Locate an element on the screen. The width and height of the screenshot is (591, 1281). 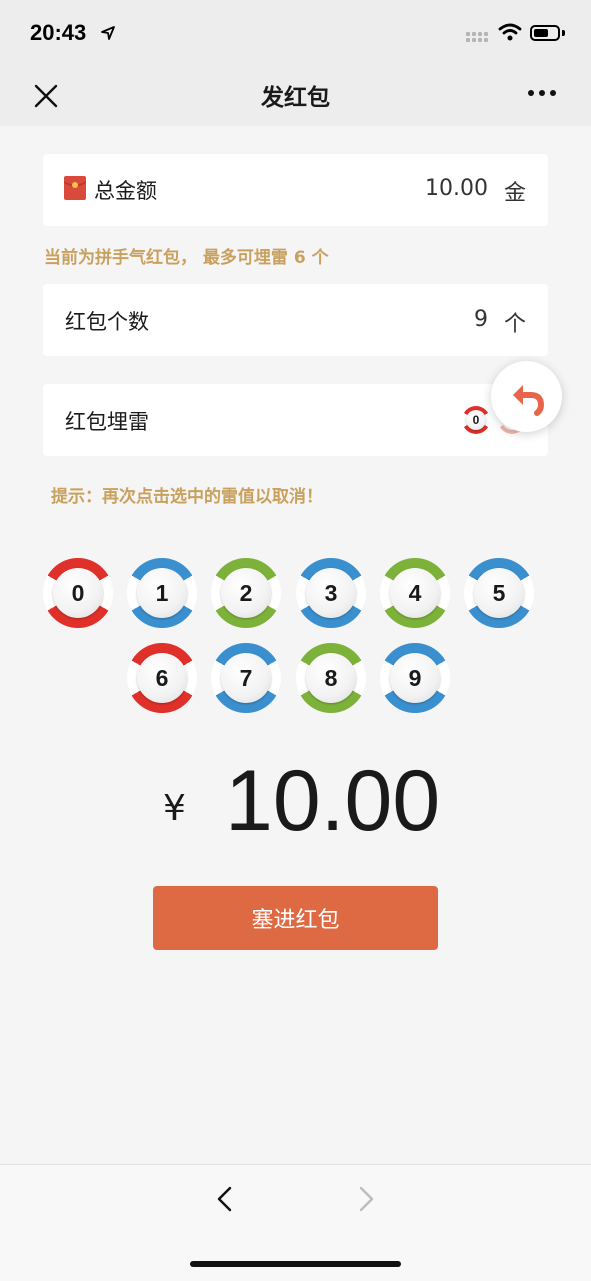
amount-display: 10.00 is located at coordinates (333, 801).